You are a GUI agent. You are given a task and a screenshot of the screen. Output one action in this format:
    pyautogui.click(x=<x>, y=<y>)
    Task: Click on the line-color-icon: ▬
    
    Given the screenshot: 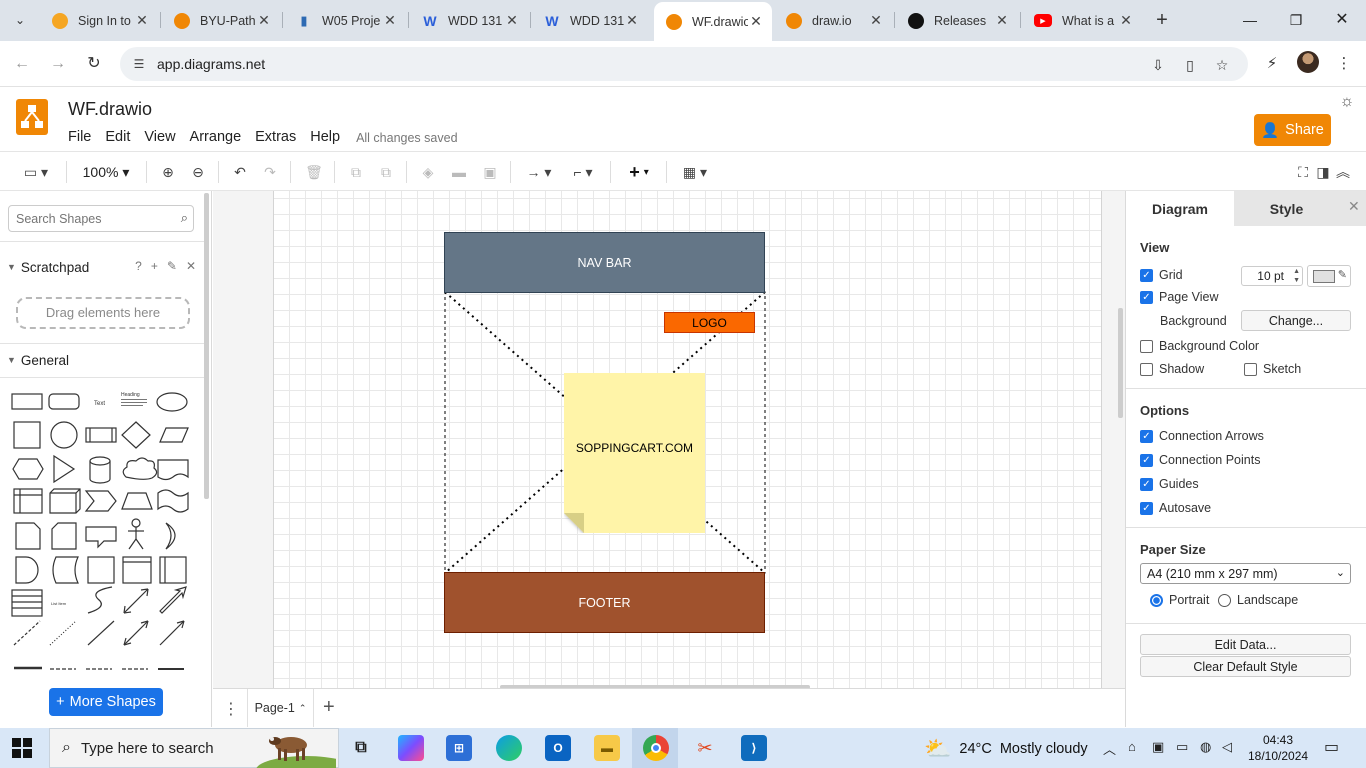 What is the action you would take?
    pyautogui.click(x=459, y=172)
    